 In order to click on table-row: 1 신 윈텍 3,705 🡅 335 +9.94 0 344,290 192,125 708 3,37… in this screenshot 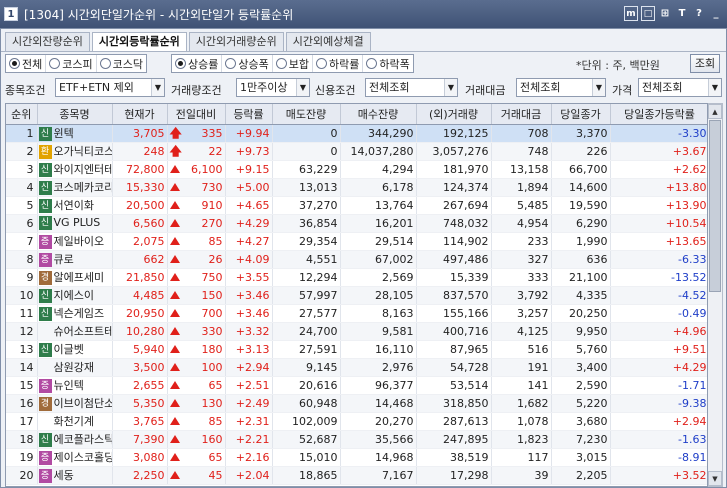, I will do `click(356, 133)`.